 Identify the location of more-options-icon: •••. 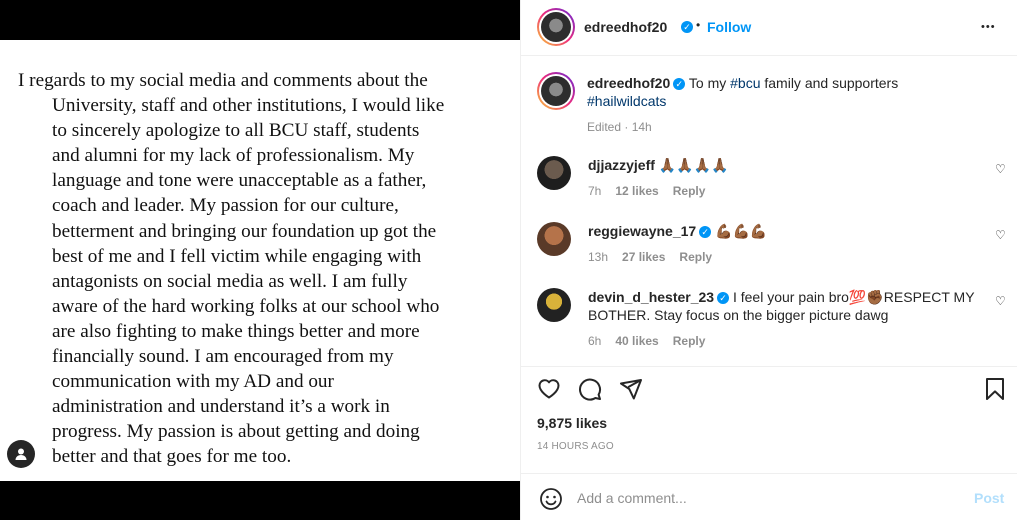
(988, 27).